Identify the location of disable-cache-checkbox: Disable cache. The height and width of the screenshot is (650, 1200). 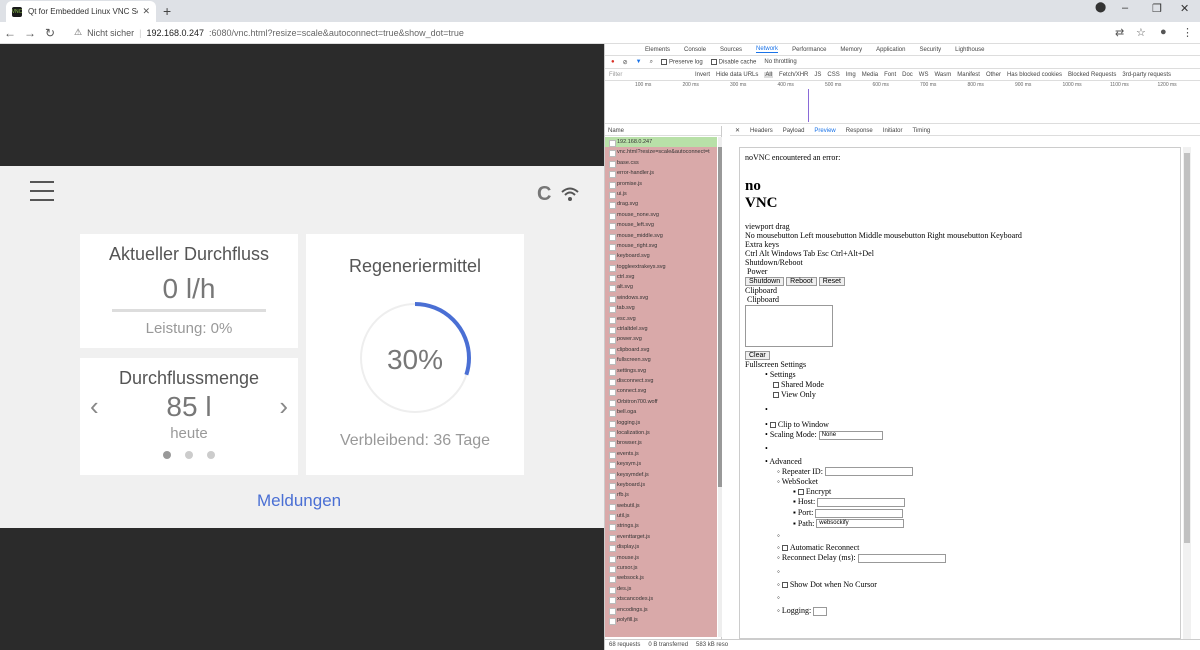
(733, 61).